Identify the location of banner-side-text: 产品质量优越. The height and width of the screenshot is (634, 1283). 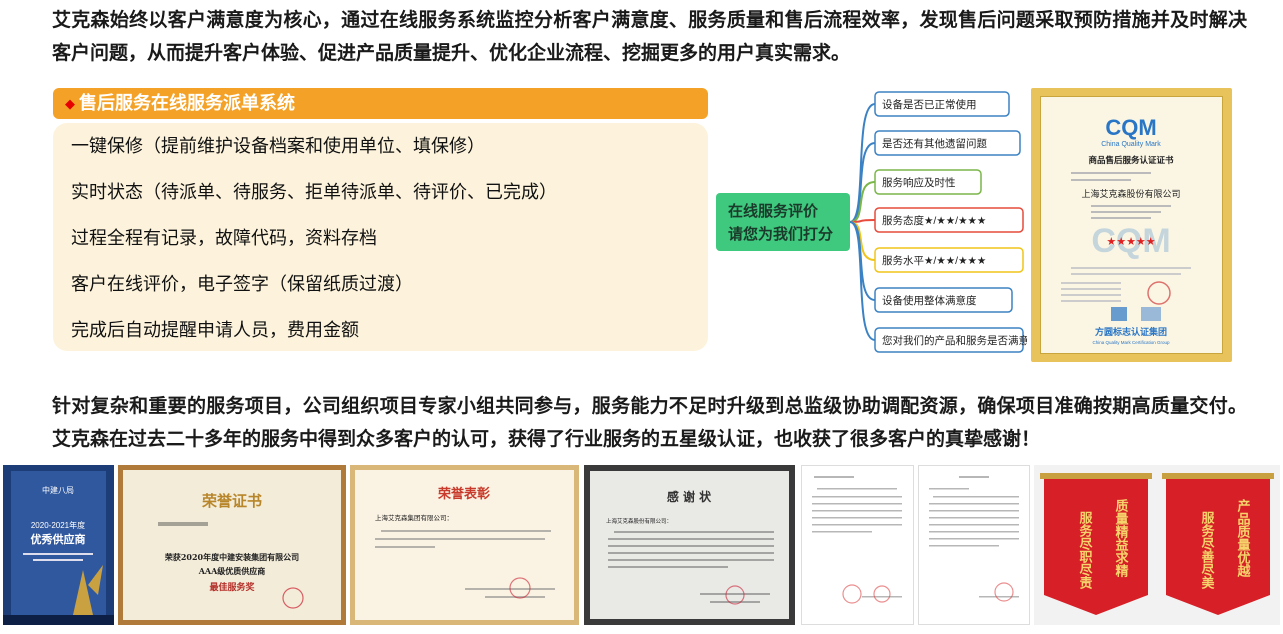
(1243, 538).